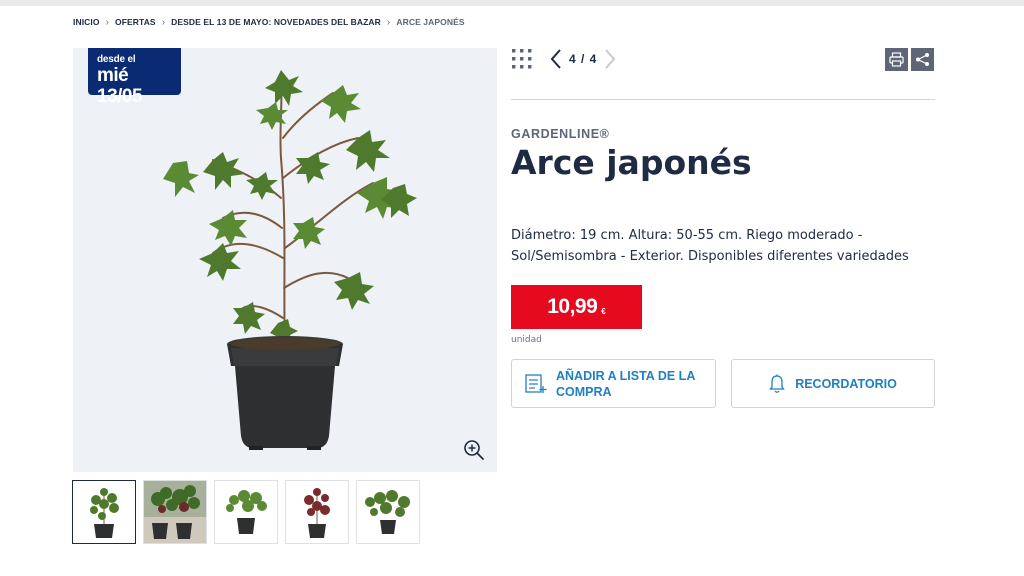  Describe the element at coordinates (86, 22) in the screenshot. I see `breadcrumb-home: INICIO` at that location.